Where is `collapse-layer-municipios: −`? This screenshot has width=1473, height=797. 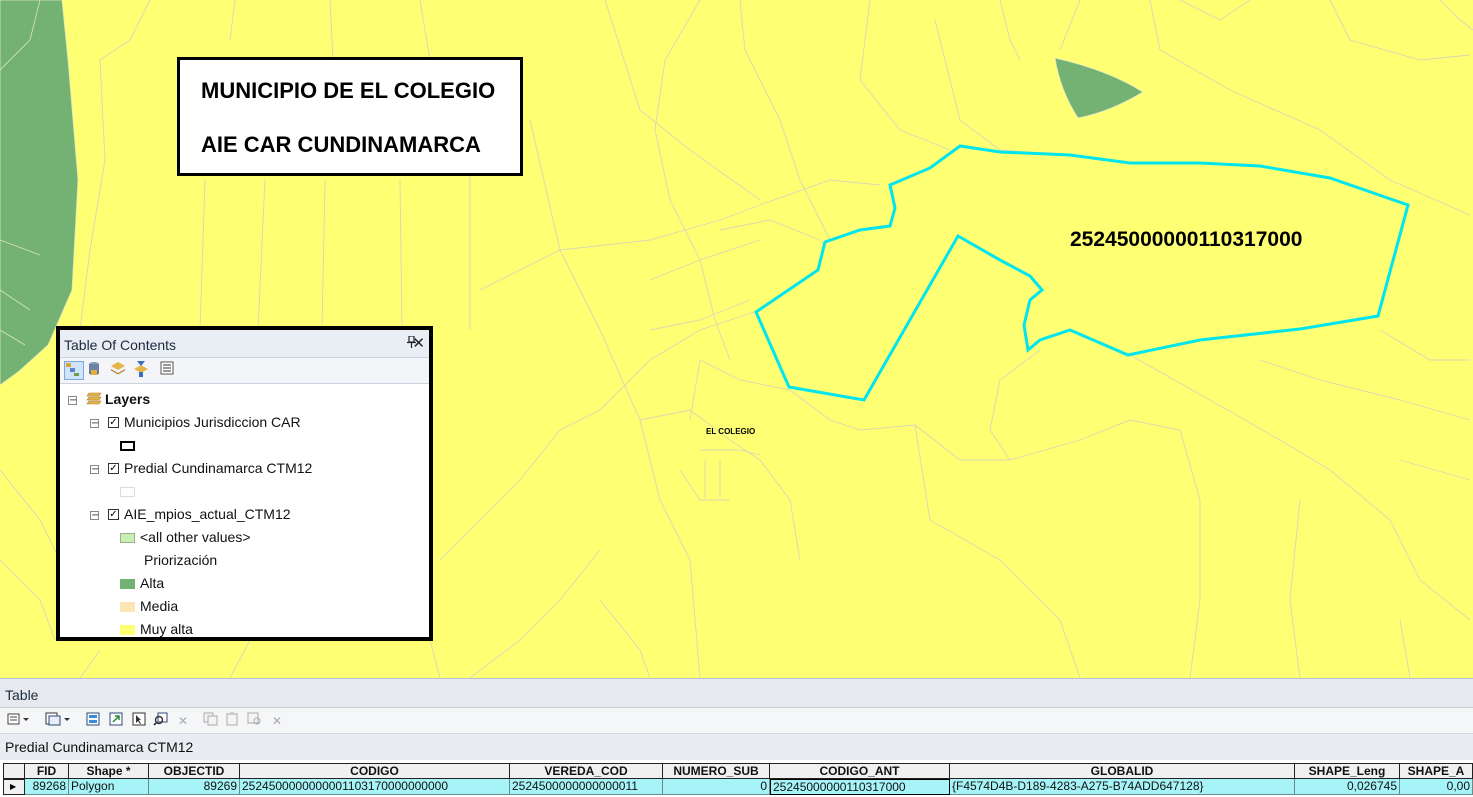 collapse-layer-municipios: − is located at coordinates (94, 424).